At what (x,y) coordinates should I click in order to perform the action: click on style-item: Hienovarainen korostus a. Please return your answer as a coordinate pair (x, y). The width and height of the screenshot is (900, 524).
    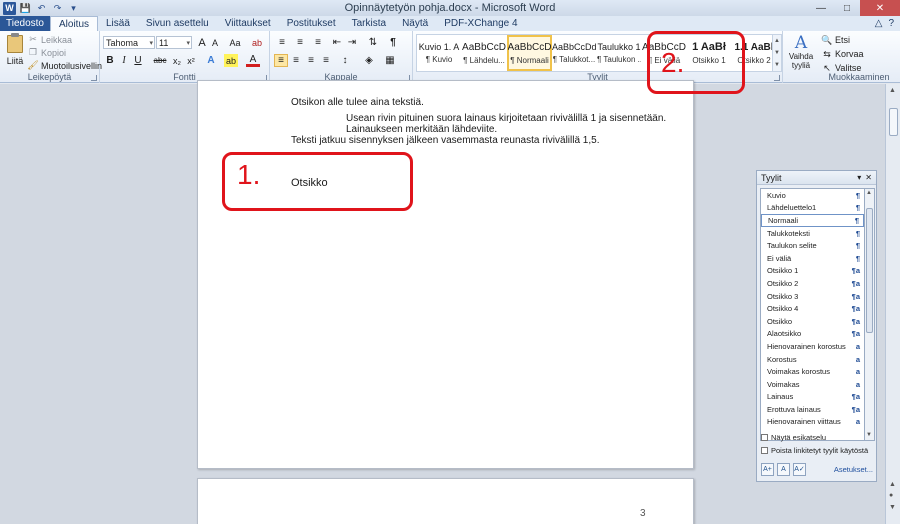
    Looking at the image, I should click on (812, 346).